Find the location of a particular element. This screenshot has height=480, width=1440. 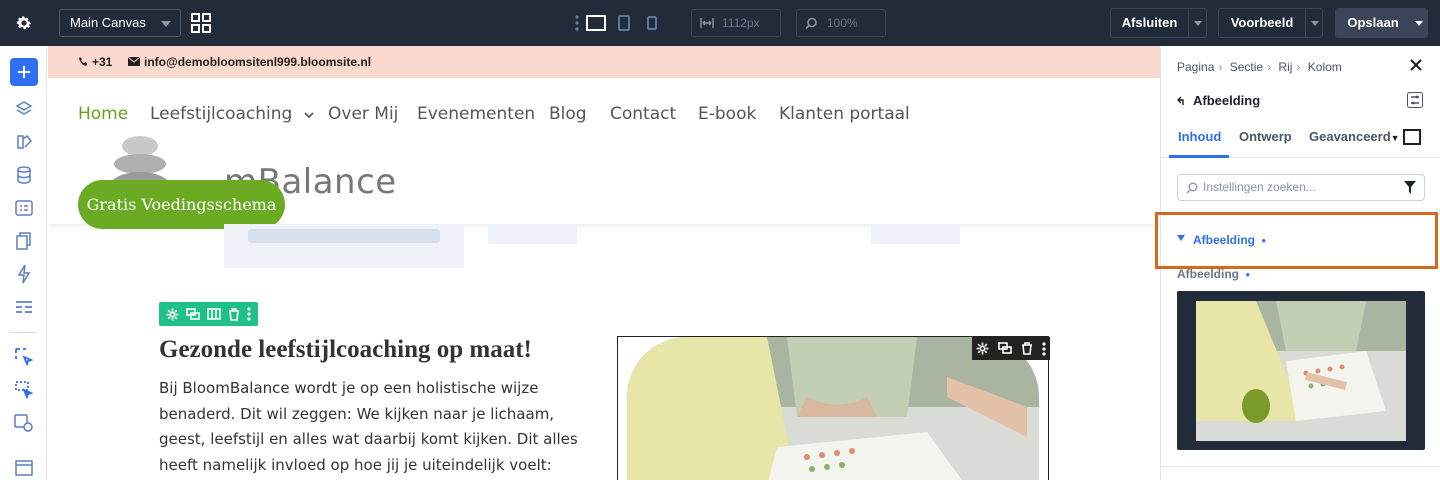

phone-icon is located at coordinates (83, 61).